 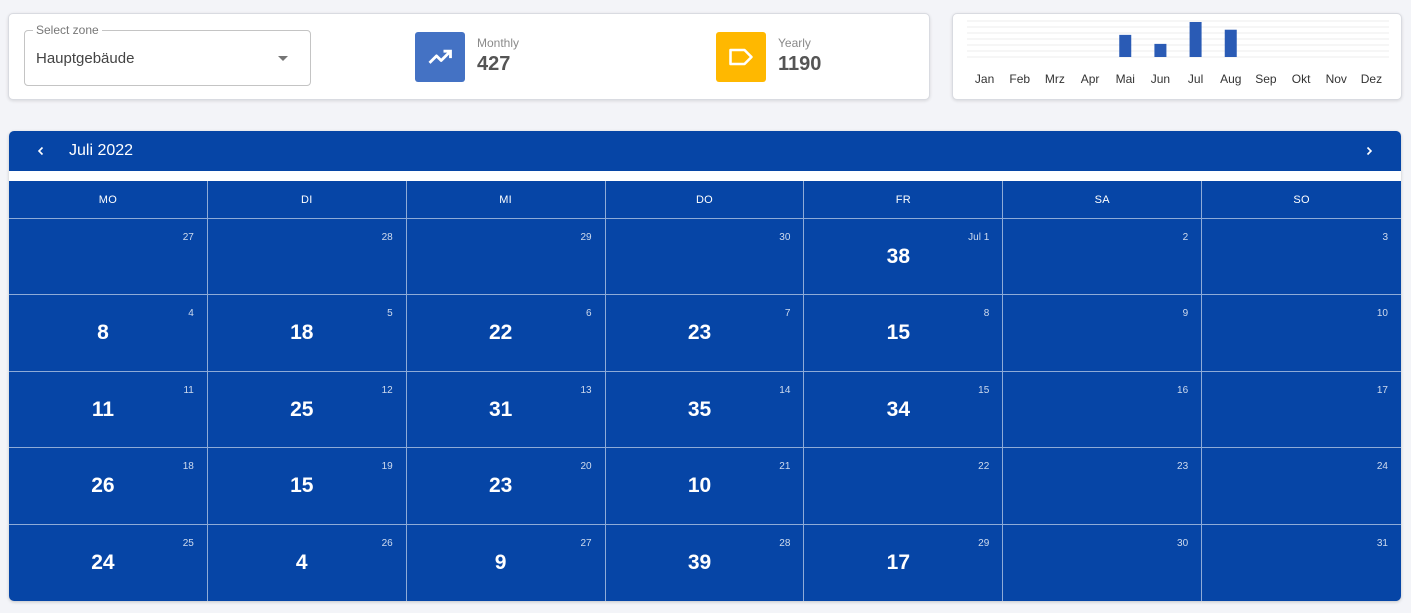 I want to click on calendar-day-cell: 29 17, so click(x=904, y=562).